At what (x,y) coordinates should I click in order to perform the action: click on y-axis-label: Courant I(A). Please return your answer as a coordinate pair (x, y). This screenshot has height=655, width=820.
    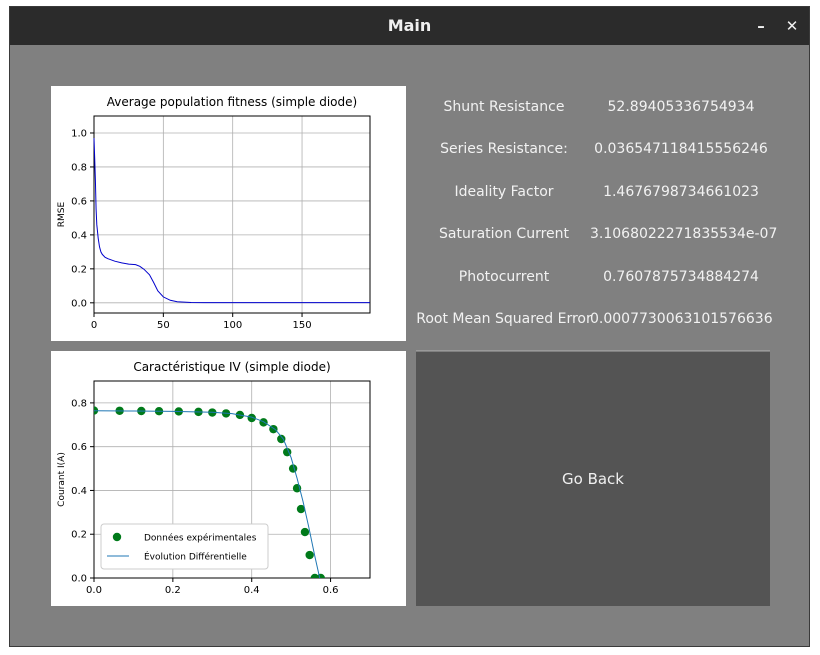
    Looking at the image, I should click on (62, 479).